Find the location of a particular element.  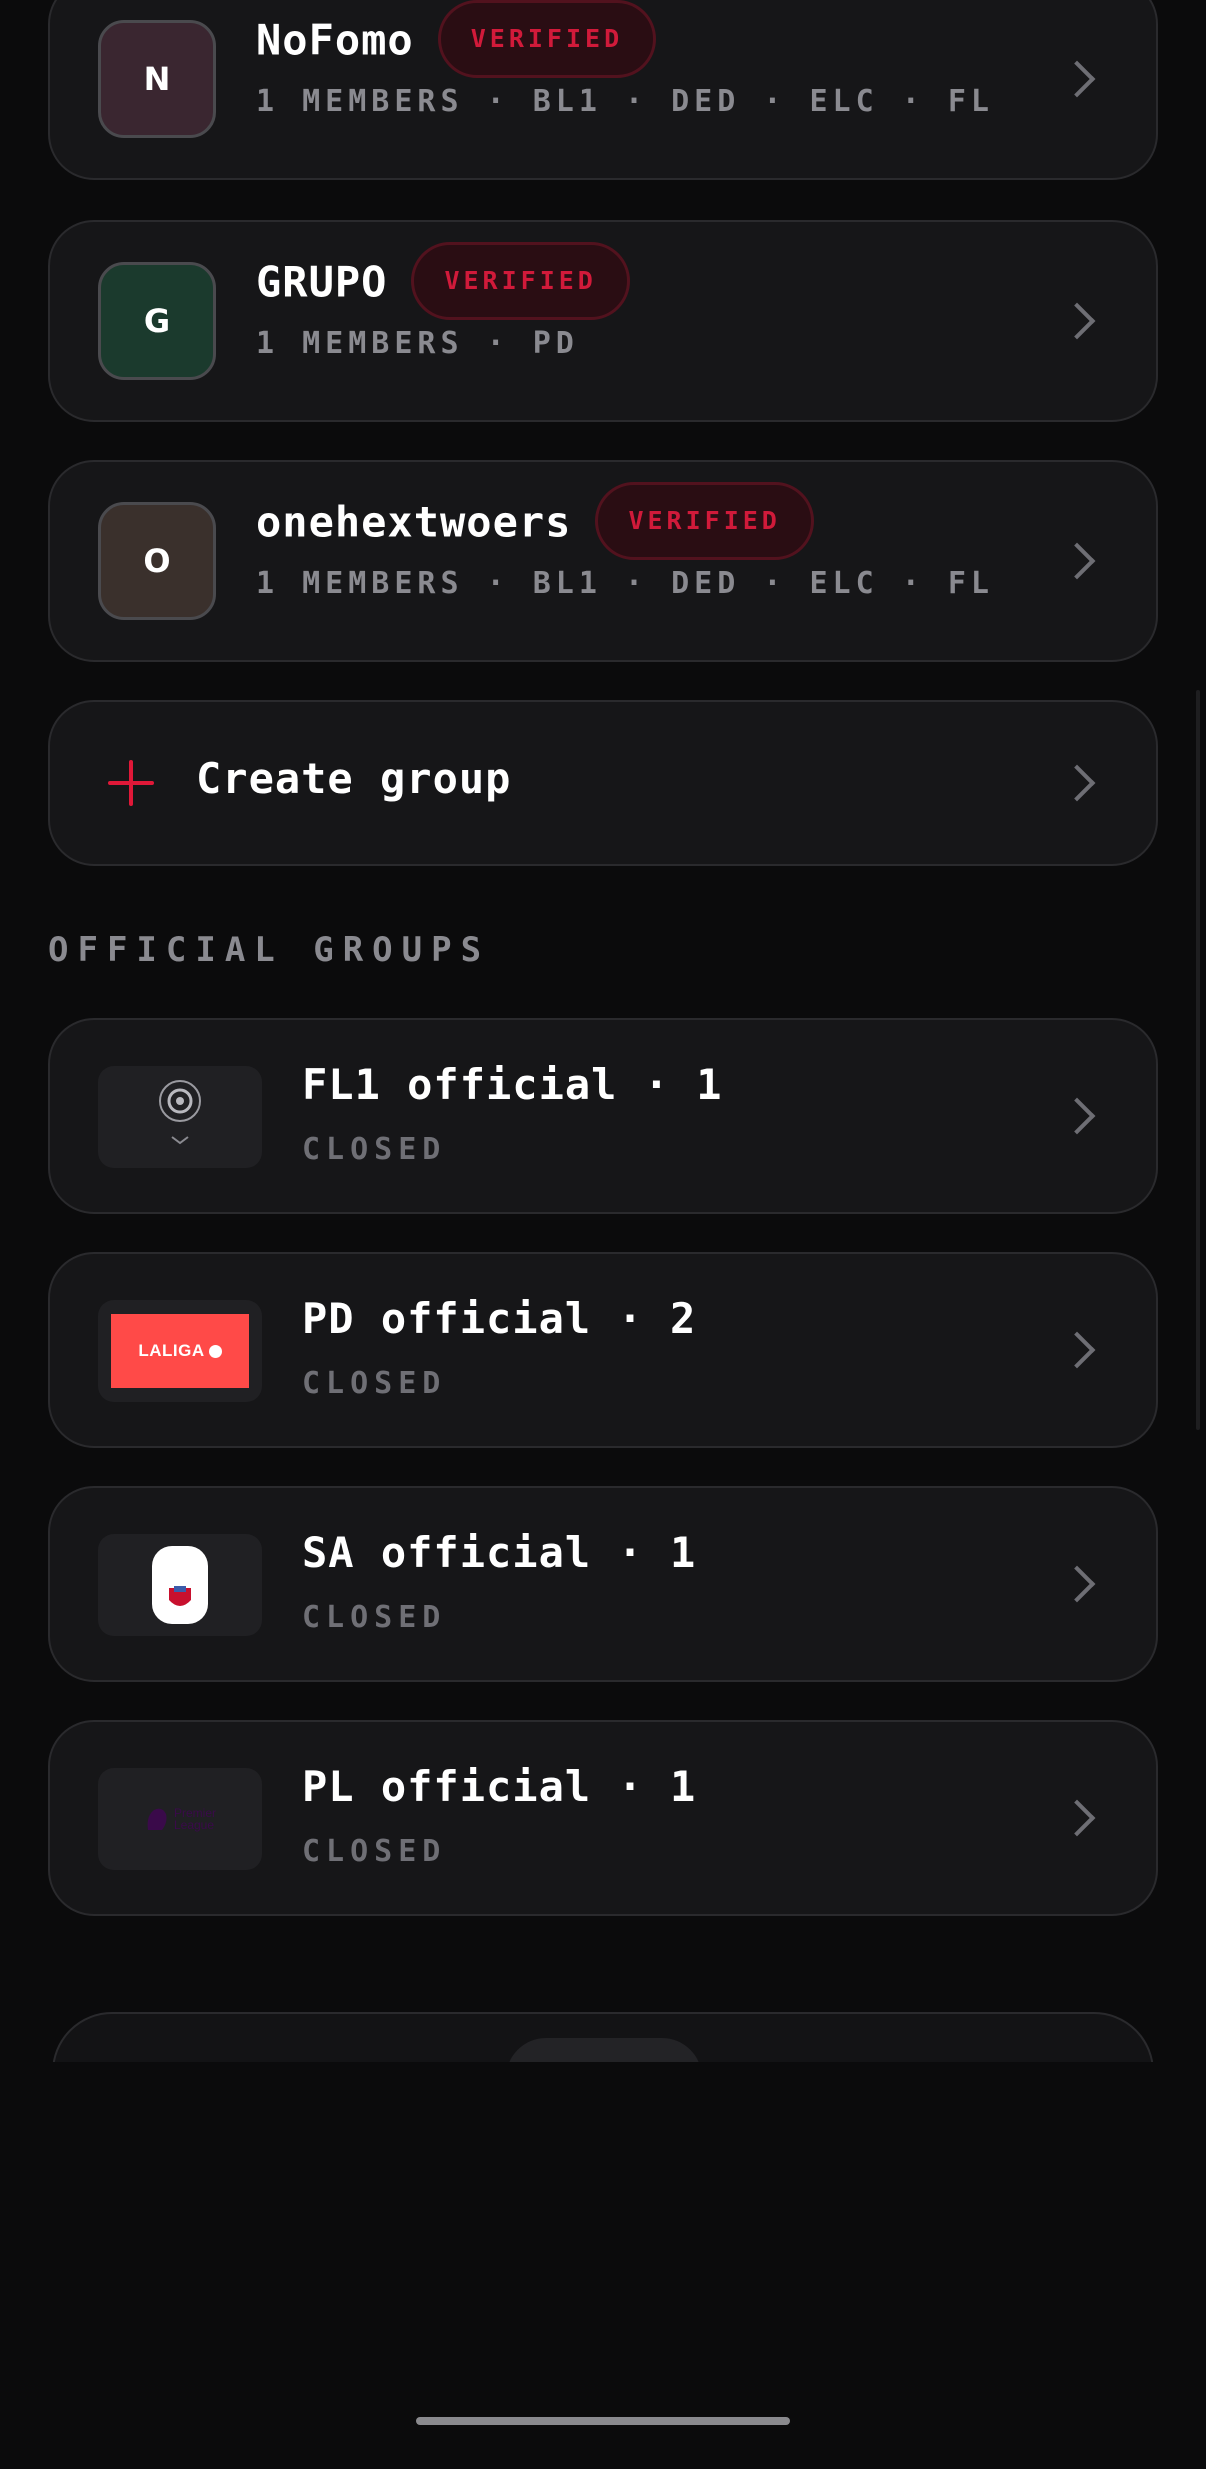

group-title-row: GRUPO VERIFIED is located at coordinates (443, 283).